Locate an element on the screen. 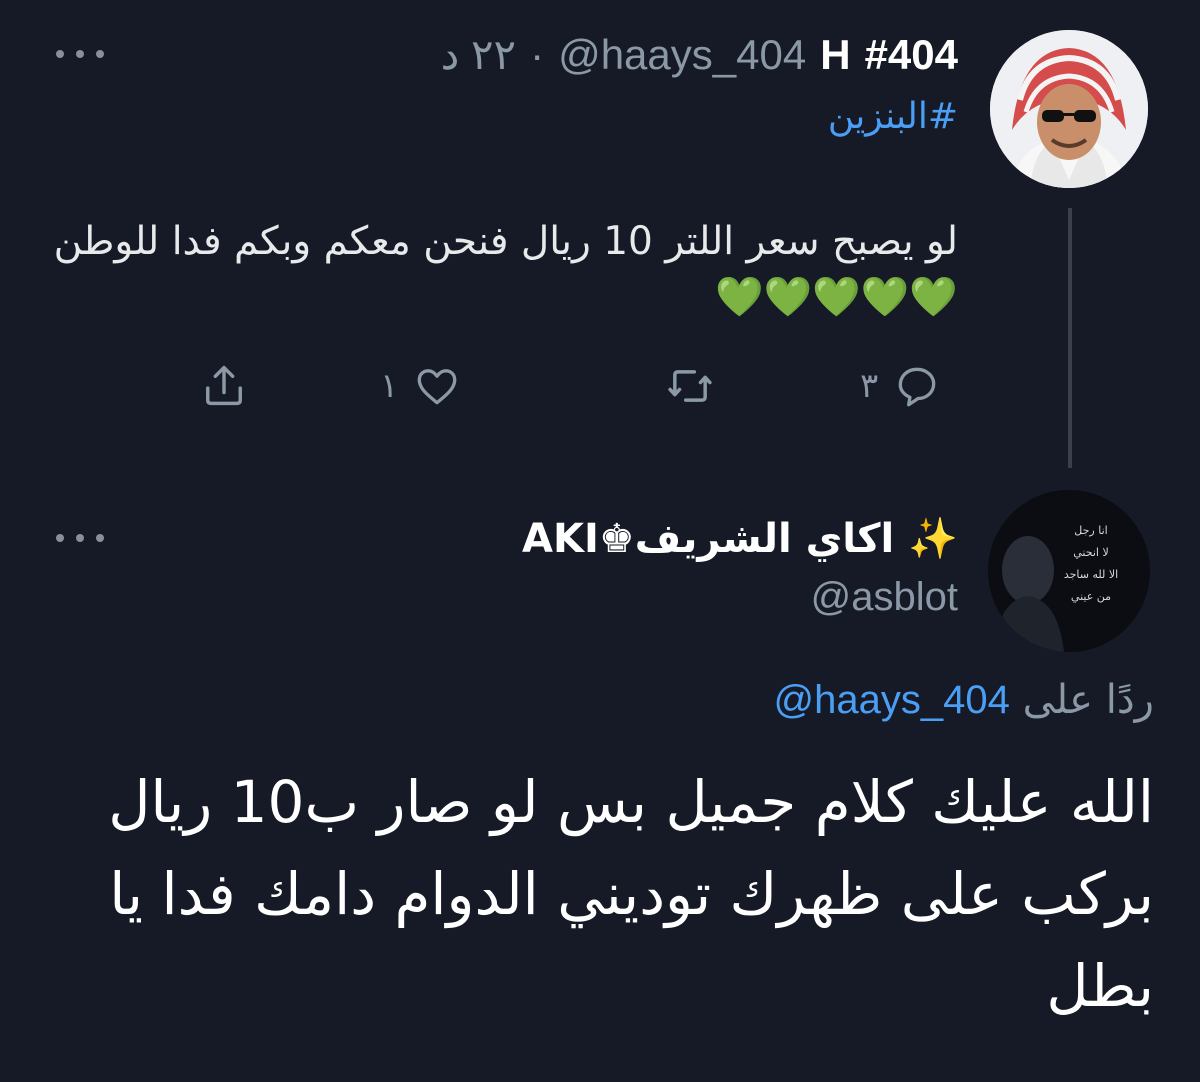 The height and width of the screenshot is (1082, 1200). thread-connector is located at coordinates (1070, 338).